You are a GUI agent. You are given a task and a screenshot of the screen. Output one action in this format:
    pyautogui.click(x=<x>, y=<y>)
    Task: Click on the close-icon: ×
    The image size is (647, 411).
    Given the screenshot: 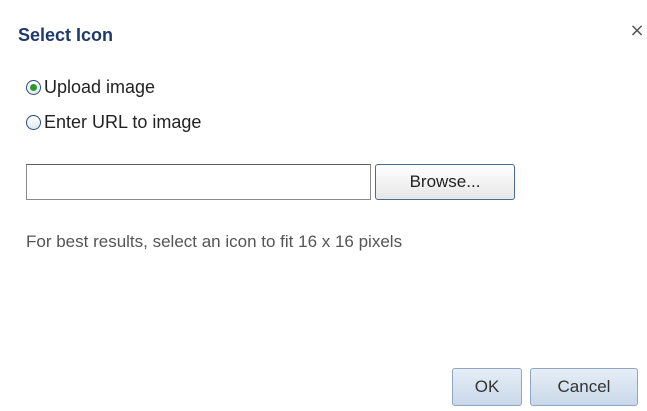 What is the action you would take?
    pyautogui.click(x=637, y=31)
    